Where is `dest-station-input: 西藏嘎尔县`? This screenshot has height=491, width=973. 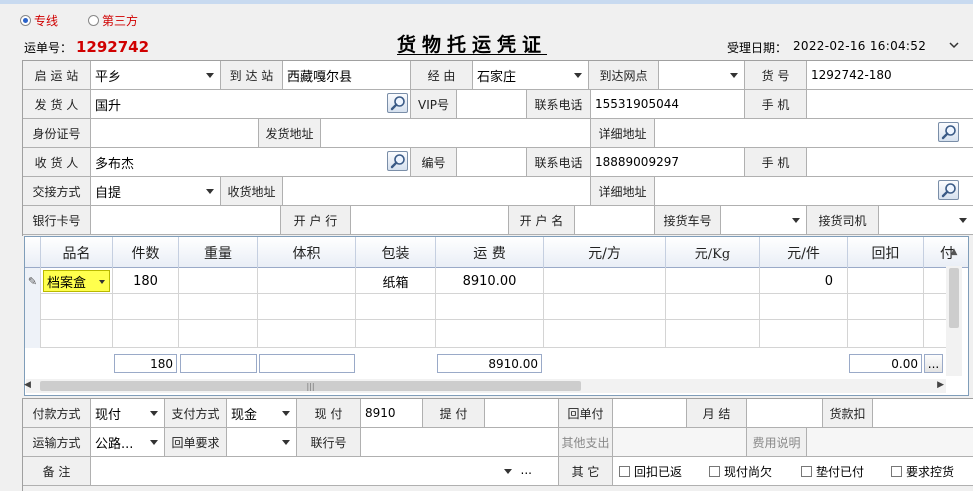 dest-station-input: 西藏嘎尔县 is located at coordinates (347, 75).